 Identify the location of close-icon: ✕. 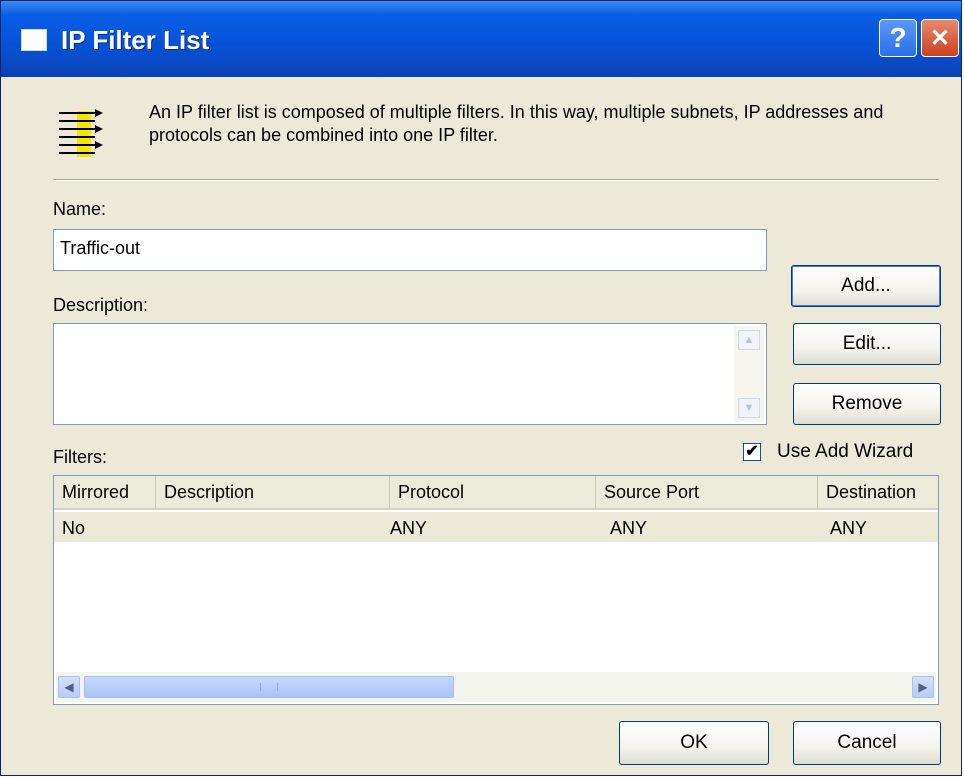
(940, 38).